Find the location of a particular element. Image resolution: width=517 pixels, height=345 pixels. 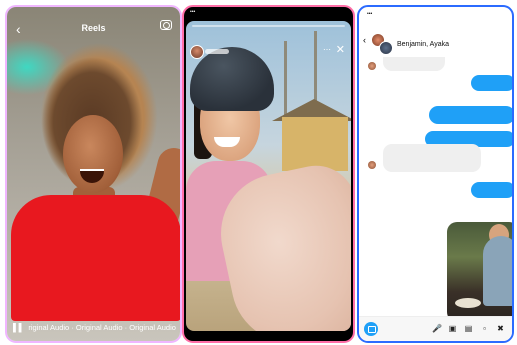

message-composer: 🎤 ▣ ▤ ▫ ✖ is located at coordinates (435, 328).